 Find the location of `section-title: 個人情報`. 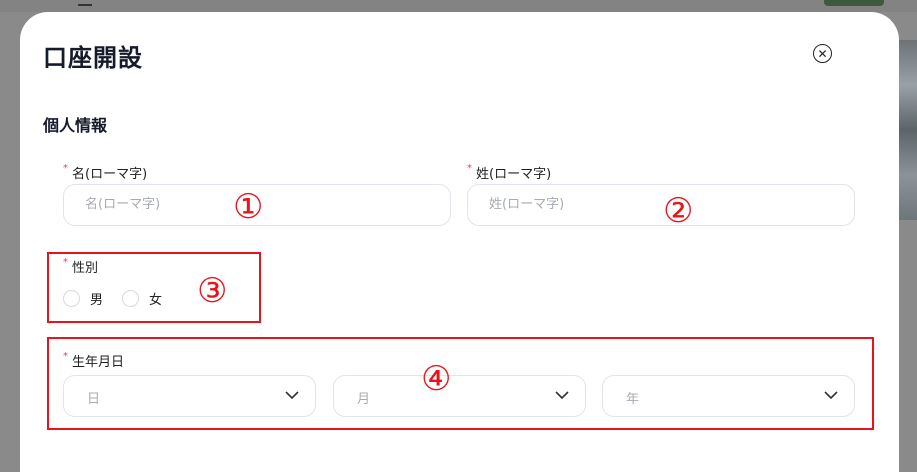

section-title: 個人情報 is located at coordinates (75, 125).